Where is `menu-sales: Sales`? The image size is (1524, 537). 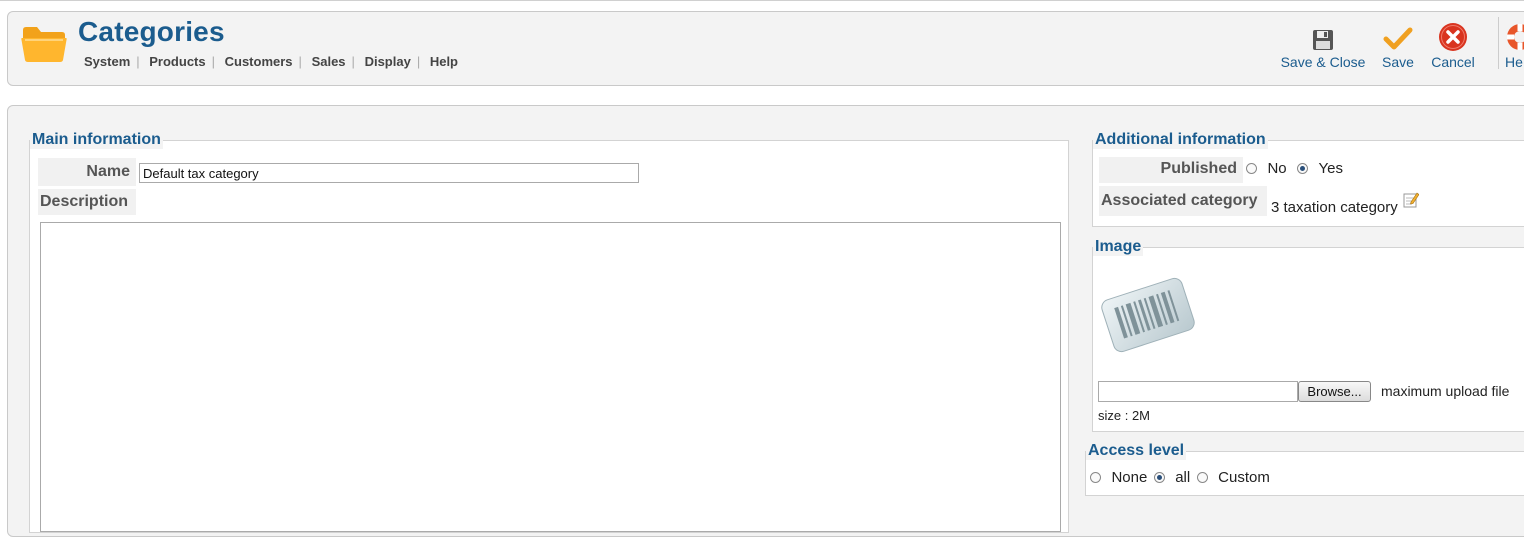 menu-sales: Sales is located at coordinates (329, 61).